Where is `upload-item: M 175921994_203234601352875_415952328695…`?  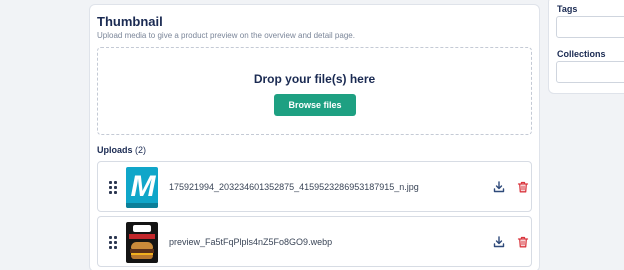
upload-item: M 175921994_203234601352875_415952328695… is located at coordinates (314, 186).